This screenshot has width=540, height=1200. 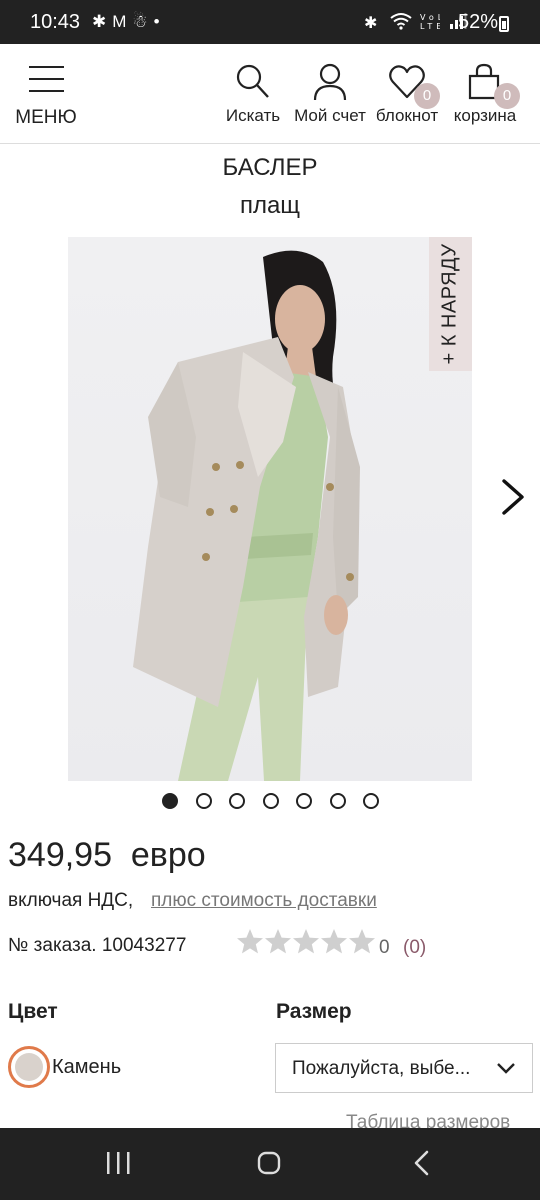 I want to click on image-carousel-dots, so click(x=275, y=802).